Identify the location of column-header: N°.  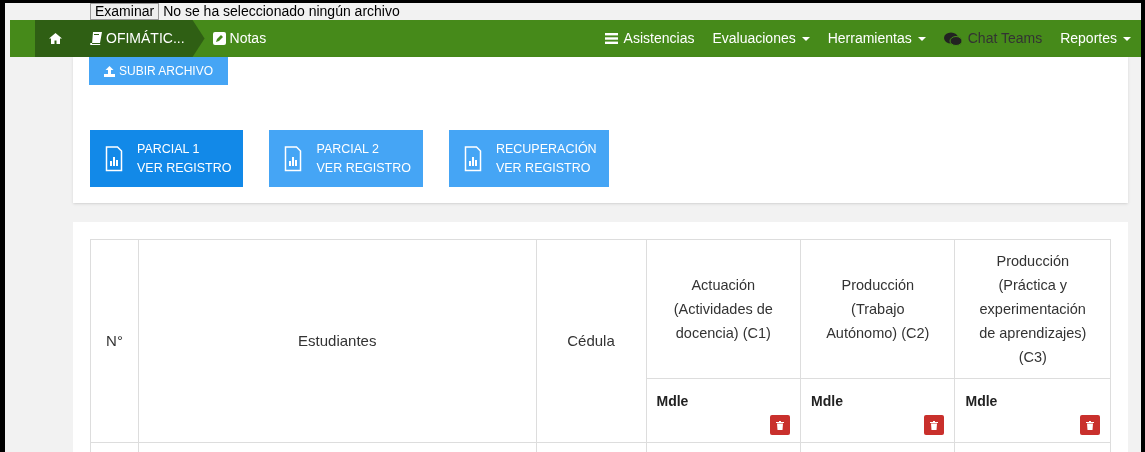
(114, 341).